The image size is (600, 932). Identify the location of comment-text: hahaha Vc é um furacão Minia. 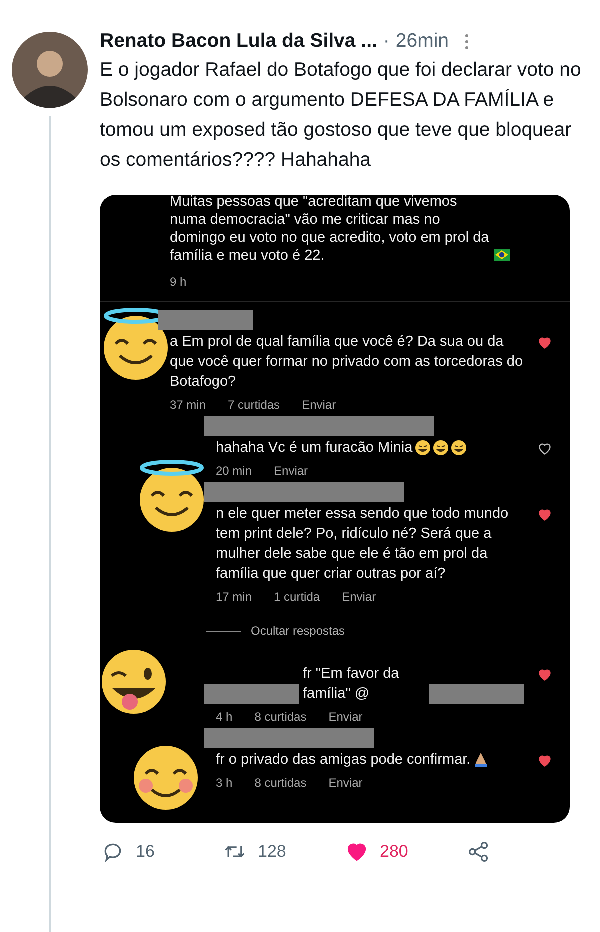
(314, 448).